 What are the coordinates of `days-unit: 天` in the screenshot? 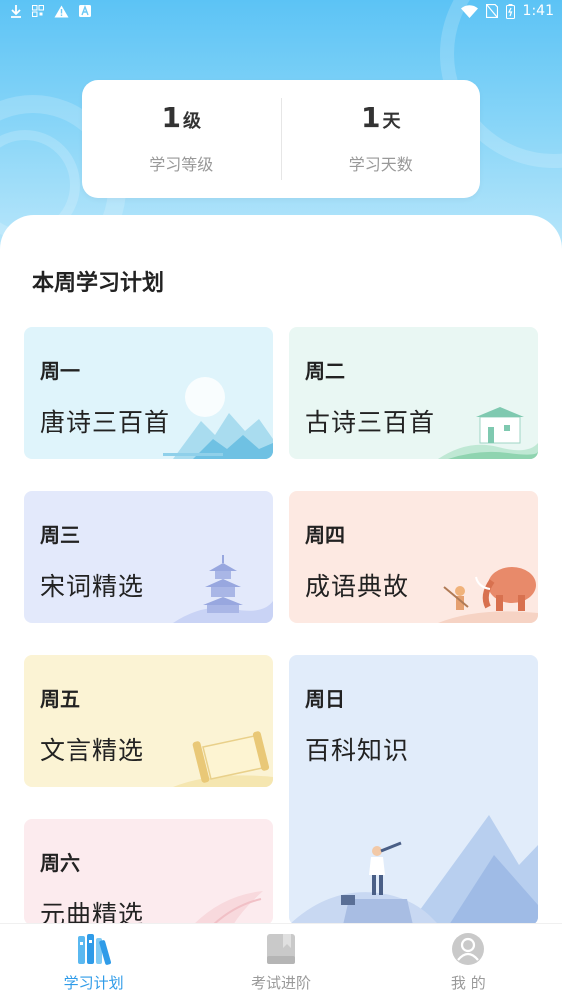 It's located at (391, 121).